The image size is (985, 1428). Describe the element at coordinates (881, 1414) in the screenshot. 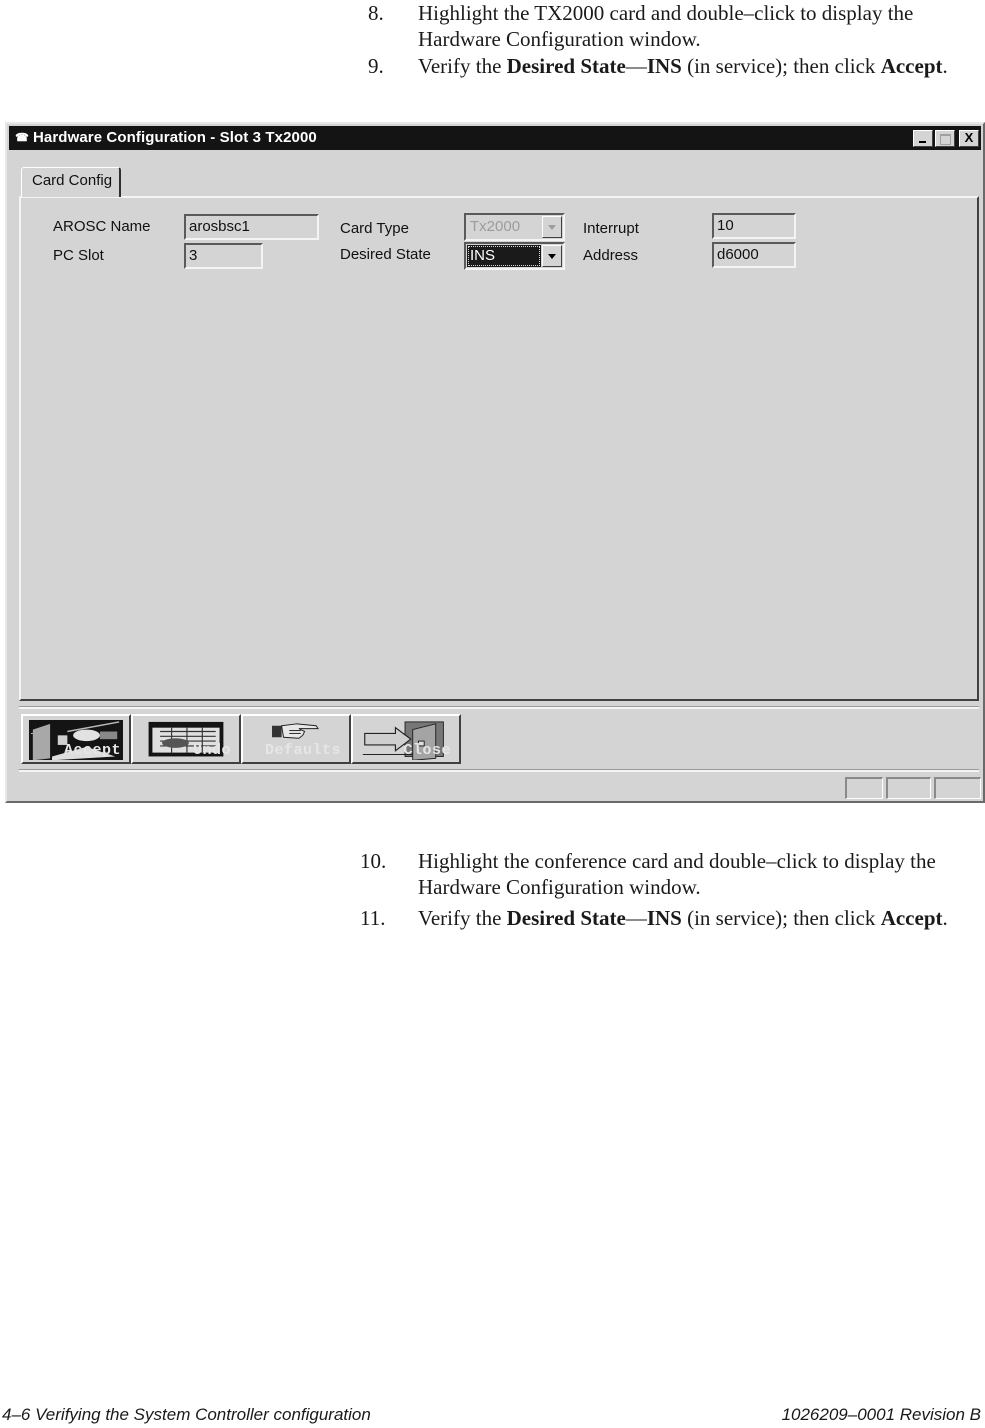

I see `footer-document-id: 1026209–0001 Revision B` at that location.